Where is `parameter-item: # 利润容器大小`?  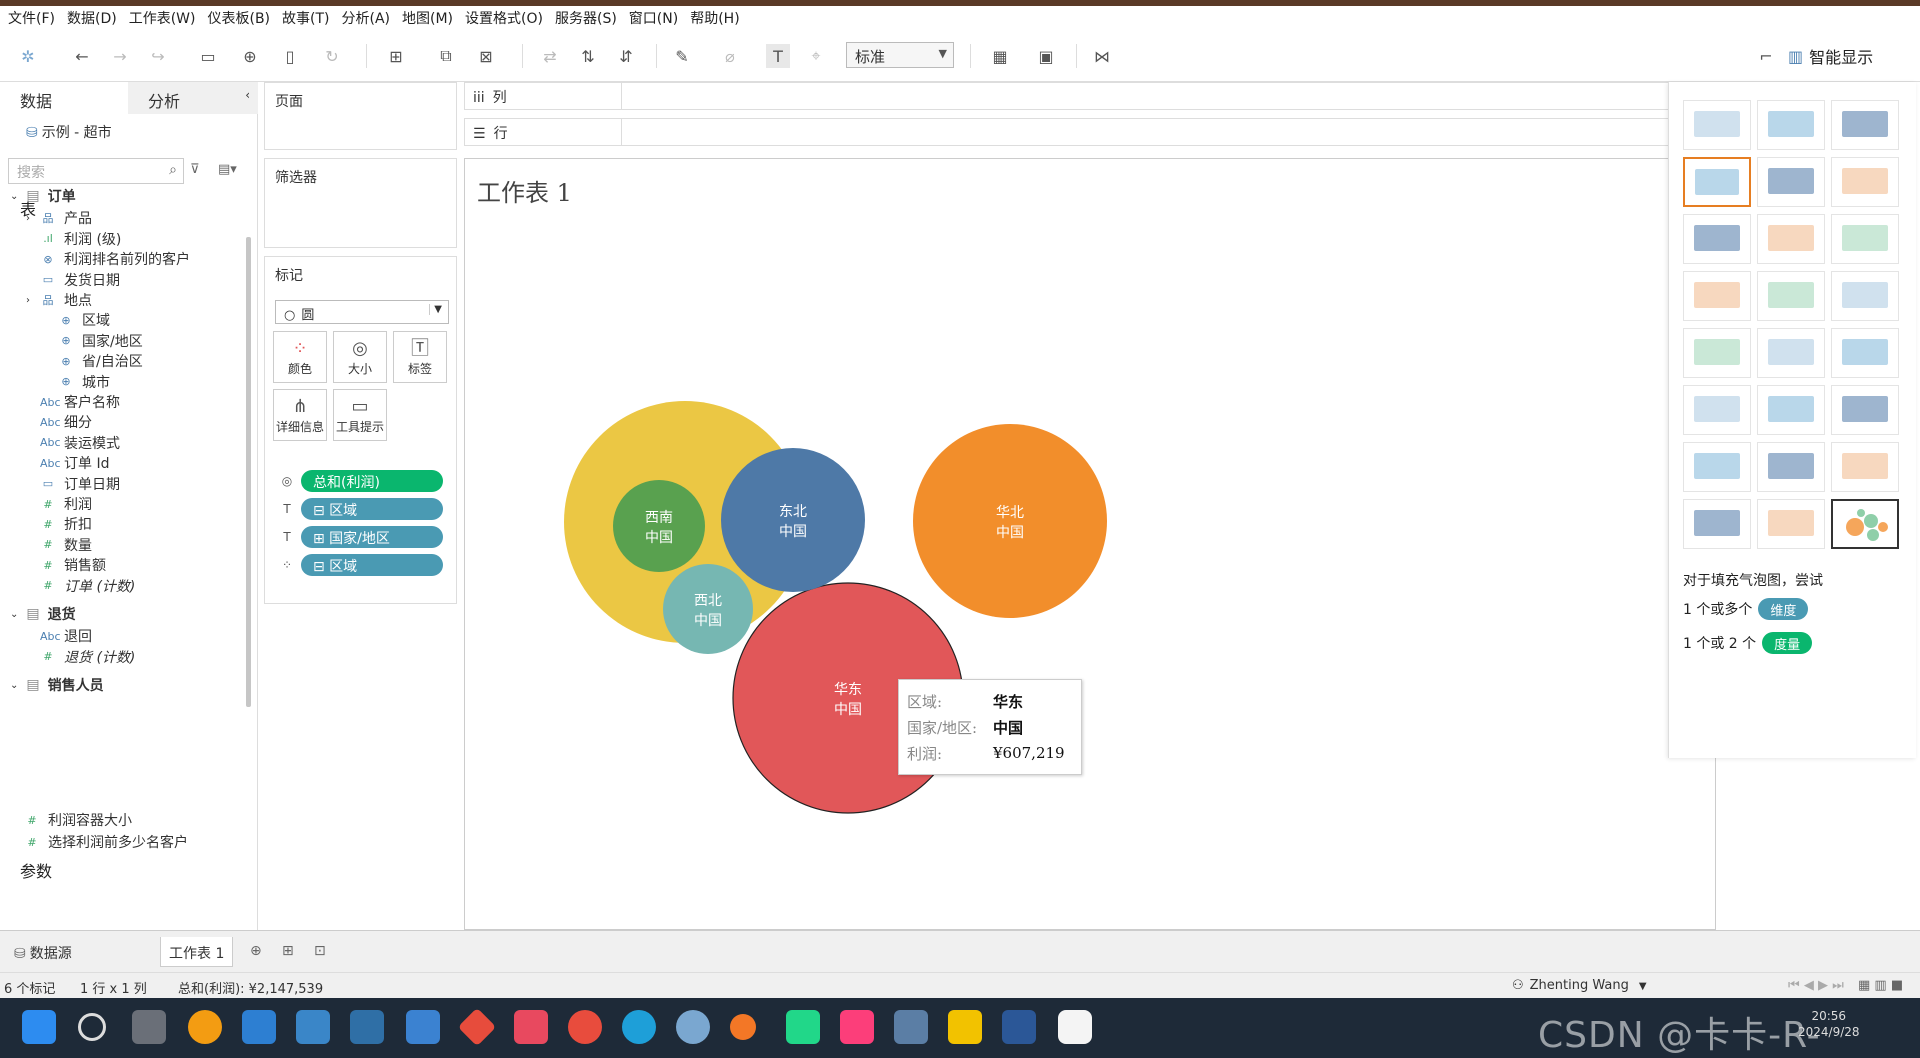
parameter-item: # 利润容器大小 is located at coordinates (78, 820).